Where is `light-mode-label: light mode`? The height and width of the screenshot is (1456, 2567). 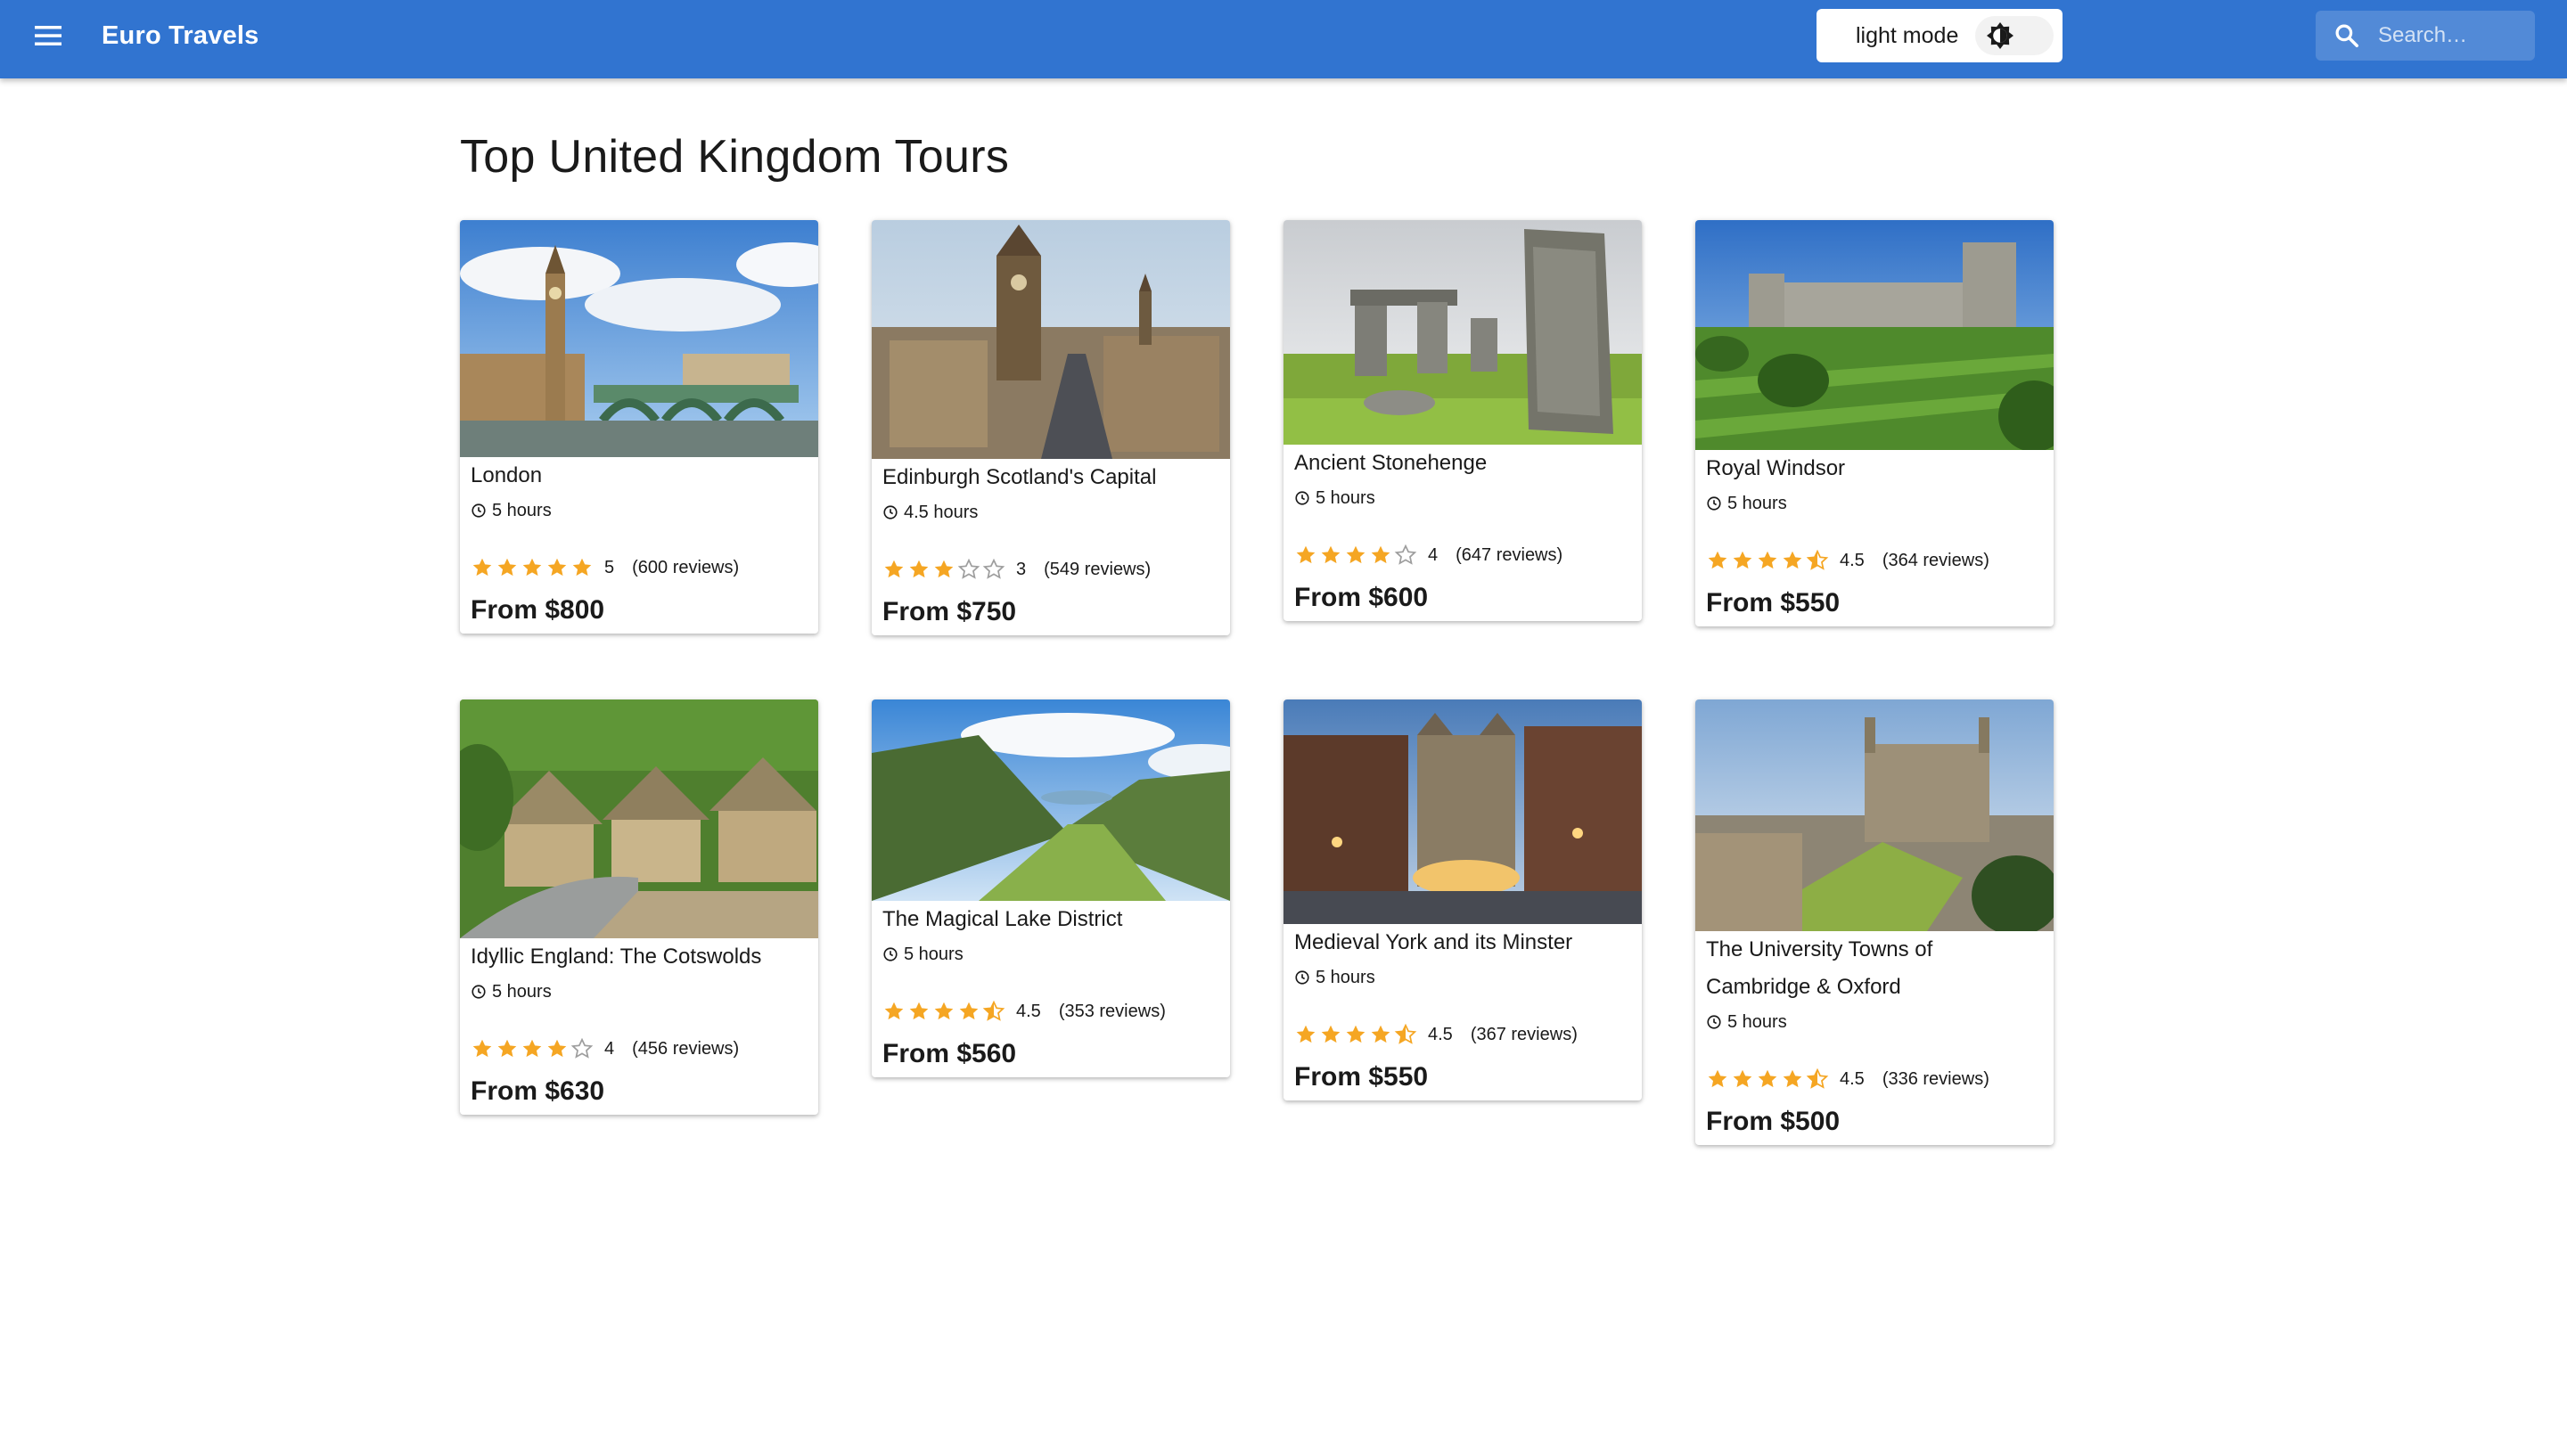 light-mode-label: light mode is located at coordinates (1908, 35).